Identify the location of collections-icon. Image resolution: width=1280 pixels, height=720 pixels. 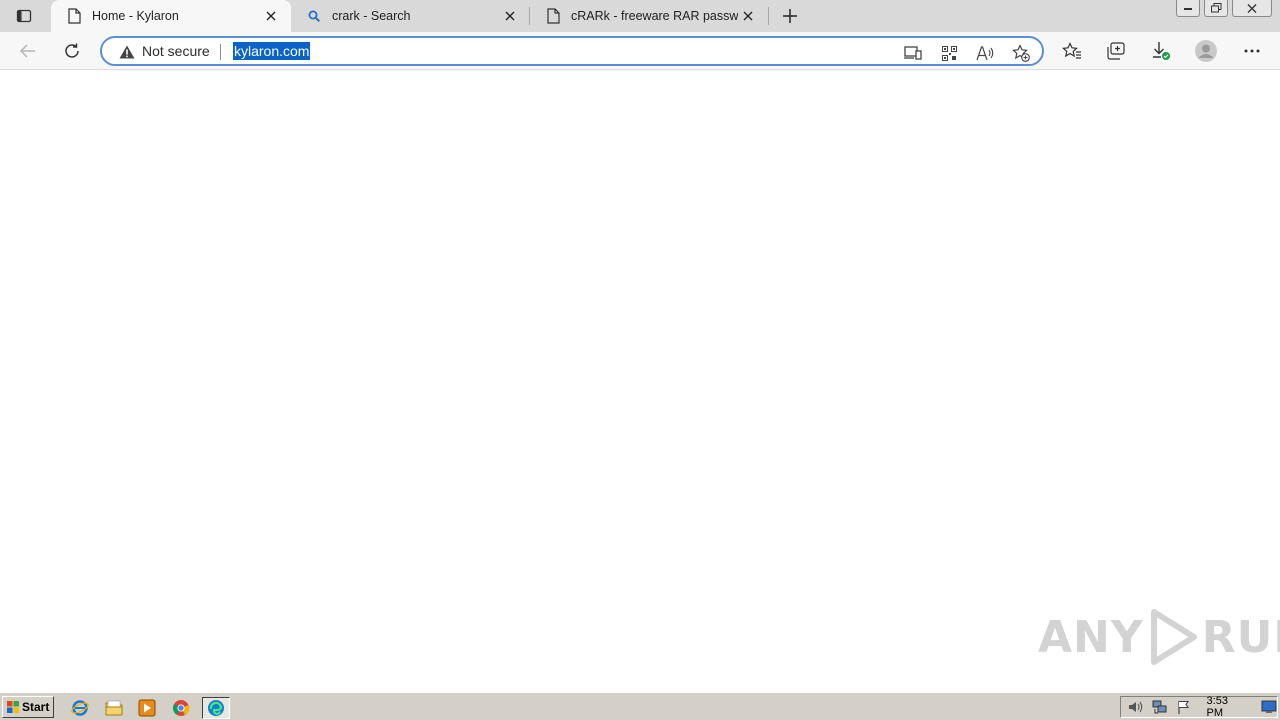
(1116, 51).